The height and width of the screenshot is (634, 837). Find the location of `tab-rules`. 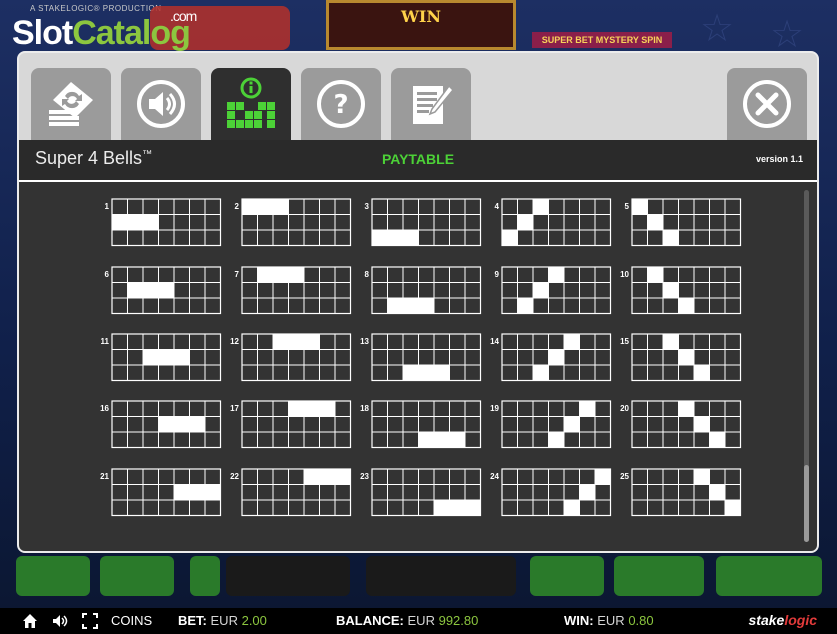

tab-rules is located at coordinates (431, 104).